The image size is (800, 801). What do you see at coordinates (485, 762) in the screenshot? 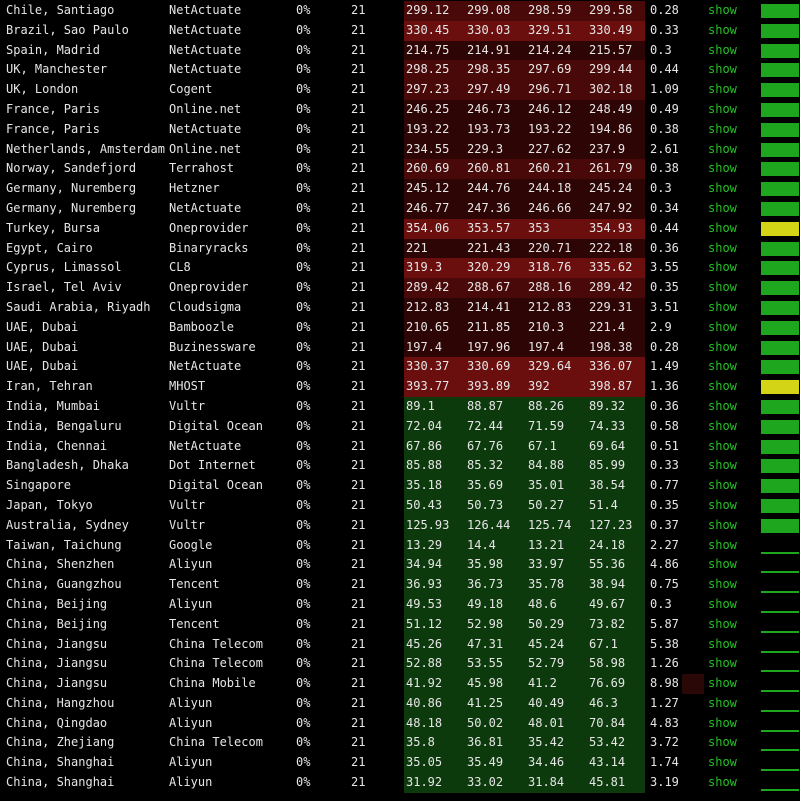
I see `avg-cell: 35.49` at bounding box center [485, 762].